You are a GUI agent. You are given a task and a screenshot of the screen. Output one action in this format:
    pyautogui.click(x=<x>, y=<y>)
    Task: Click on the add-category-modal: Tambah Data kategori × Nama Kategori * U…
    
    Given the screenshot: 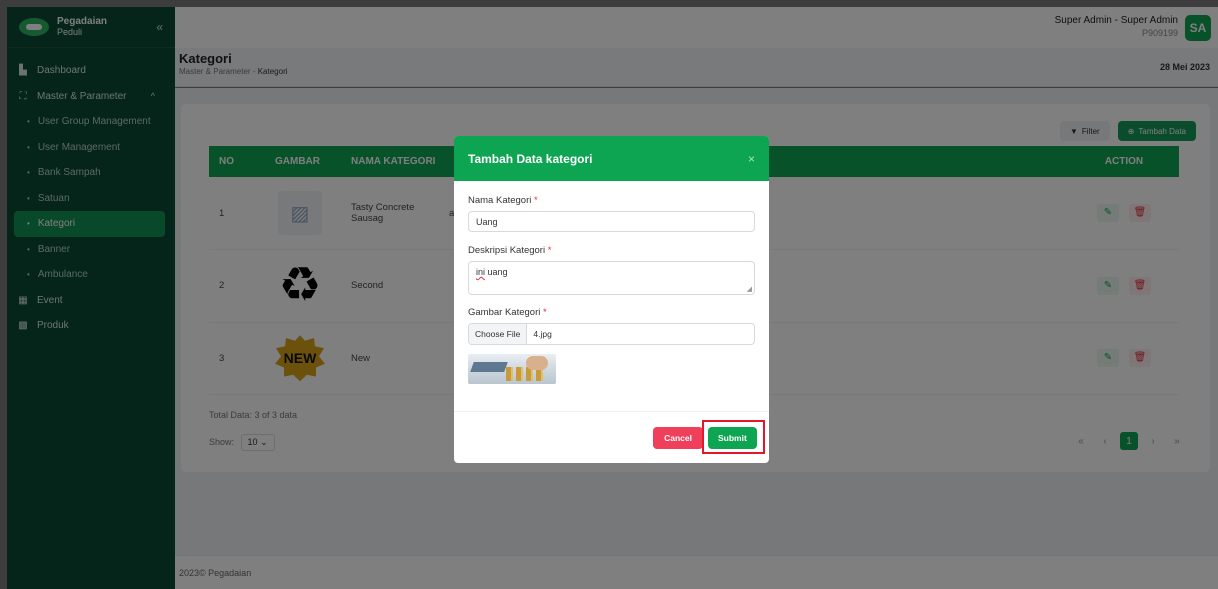 What is the action you would take?
    pyautogui.click(x=611, y=299)
    